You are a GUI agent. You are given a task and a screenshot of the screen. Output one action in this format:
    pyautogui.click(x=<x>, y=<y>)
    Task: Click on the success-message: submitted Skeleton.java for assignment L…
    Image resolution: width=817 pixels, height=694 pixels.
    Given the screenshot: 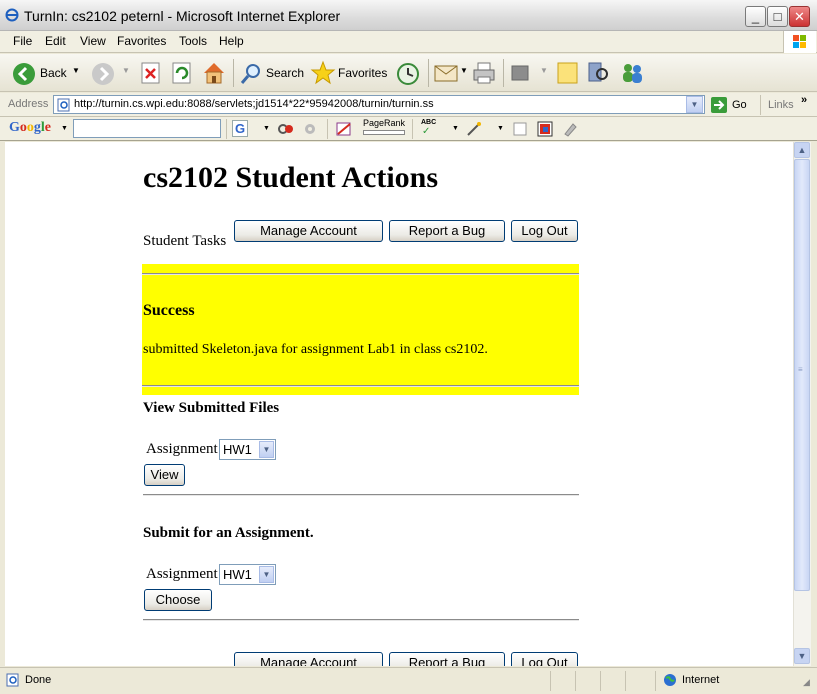 What is the action you would take?
    pyautogui.click(x=315, y=349)
    